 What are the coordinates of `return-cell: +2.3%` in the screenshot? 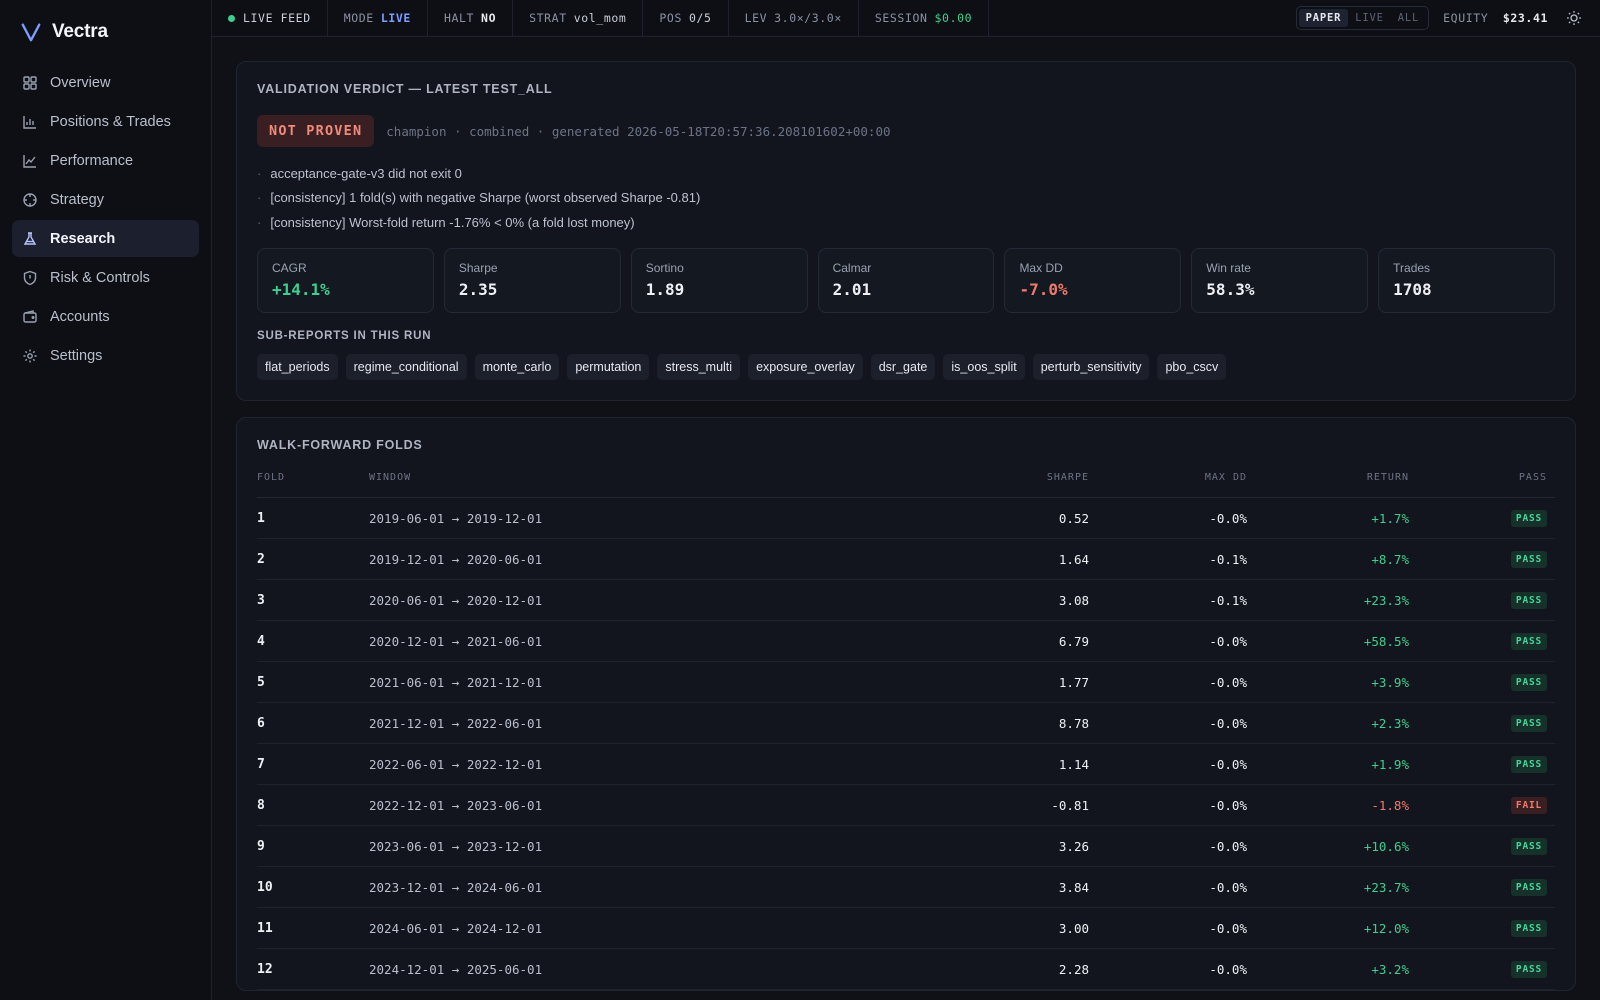 It's located at (1328, 723).